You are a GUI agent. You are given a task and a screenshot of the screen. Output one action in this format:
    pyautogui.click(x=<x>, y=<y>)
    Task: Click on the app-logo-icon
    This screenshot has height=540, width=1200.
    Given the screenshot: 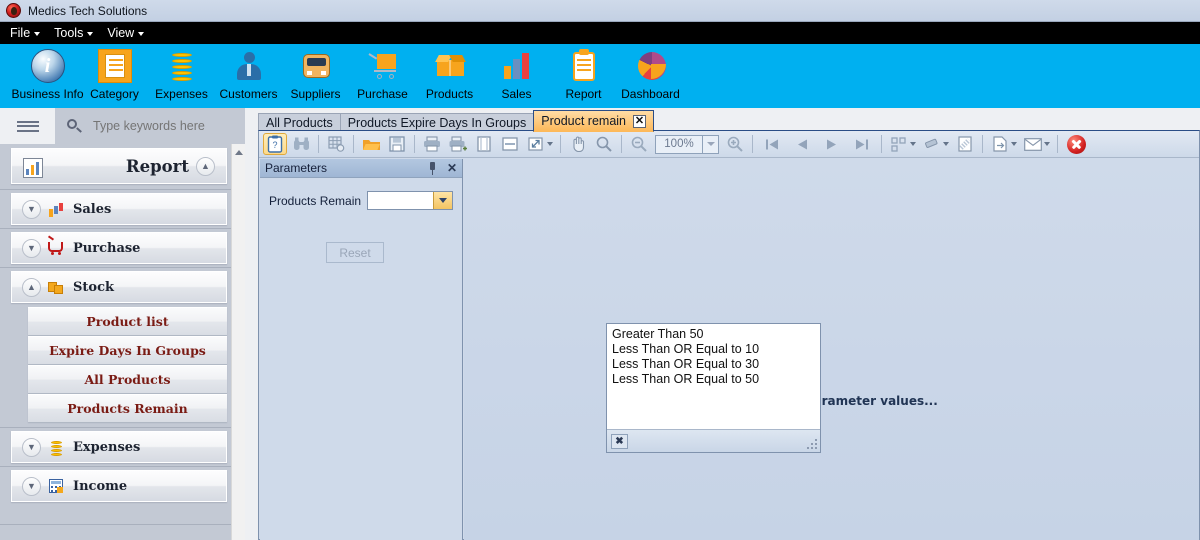 What is the action you would take?
    pyautogui.click(x=13, y=10)
    